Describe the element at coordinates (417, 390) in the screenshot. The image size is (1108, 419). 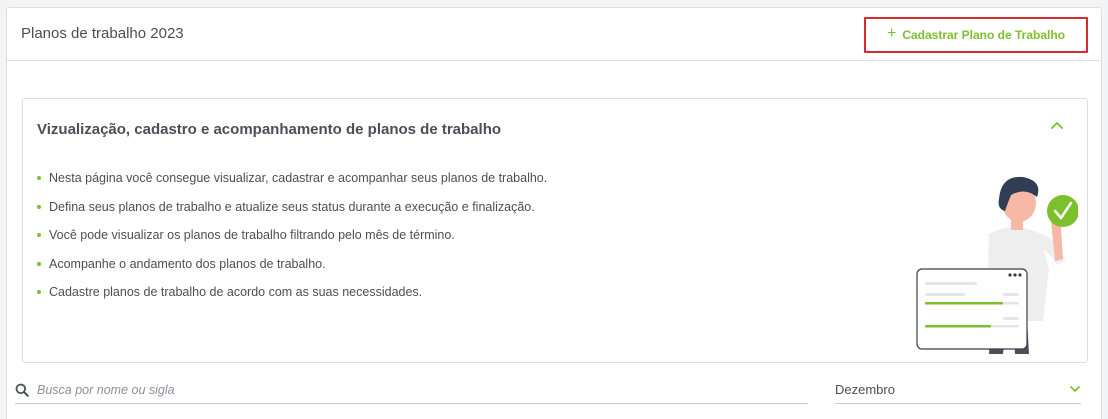
I see `search-input` at that location.